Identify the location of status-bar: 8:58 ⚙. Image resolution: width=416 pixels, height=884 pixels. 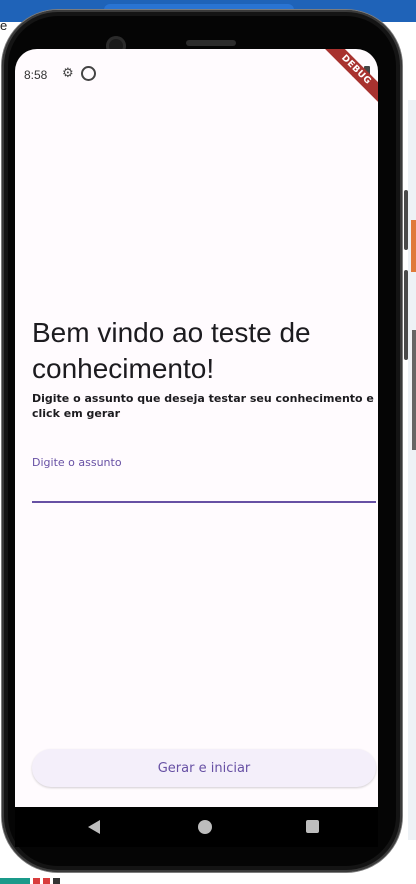
(196, 69).